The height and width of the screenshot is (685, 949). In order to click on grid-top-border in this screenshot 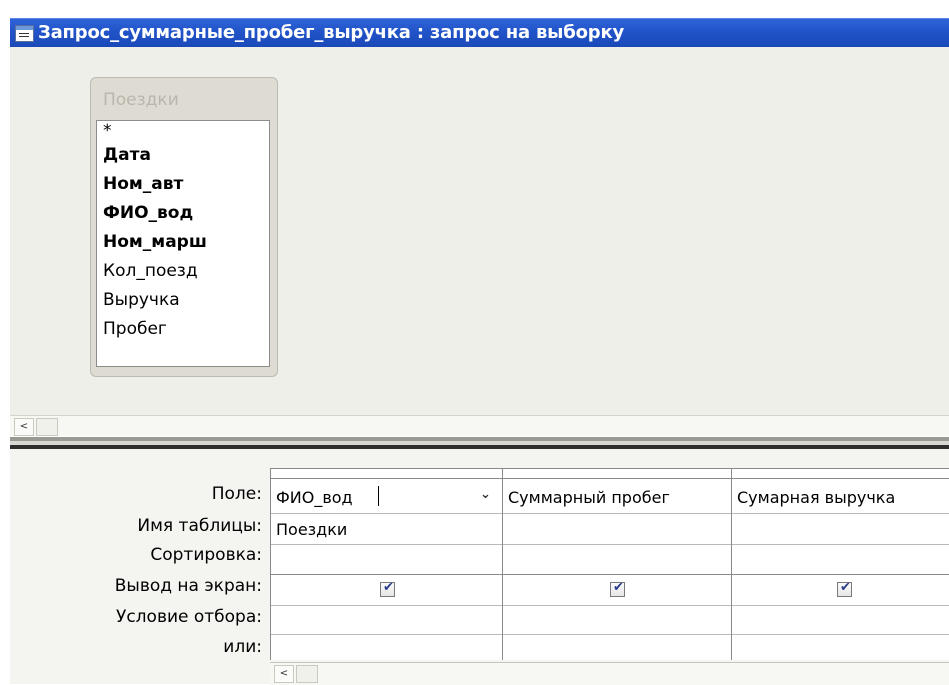, I will do `click(609, 468)`.